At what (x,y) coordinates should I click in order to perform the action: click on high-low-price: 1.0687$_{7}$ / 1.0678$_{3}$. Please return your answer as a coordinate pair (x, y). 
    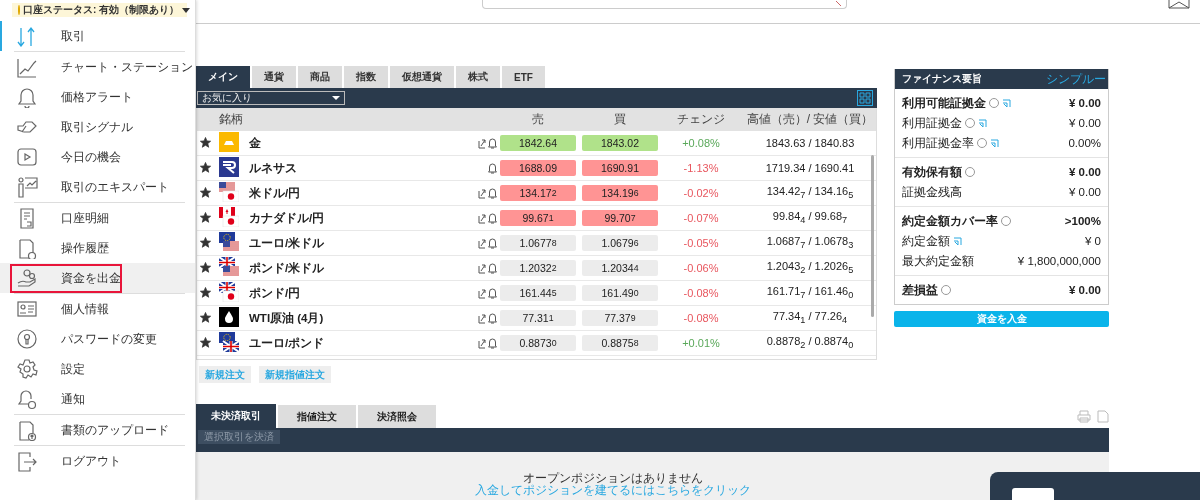
    Looking at the image, I should click on (810, 243).